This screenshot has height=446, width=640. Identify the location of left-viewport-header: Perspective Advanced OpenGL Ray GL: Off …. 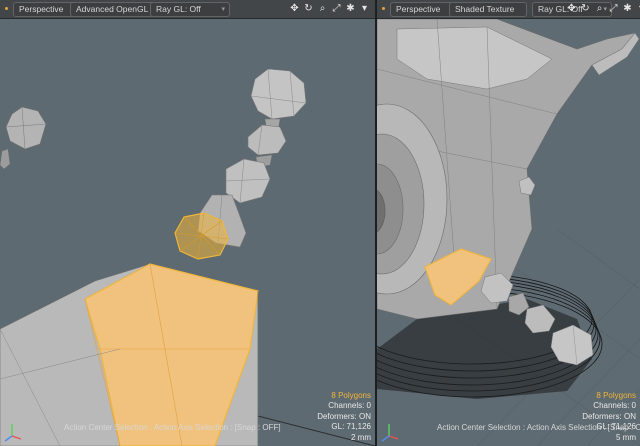
(187, 9).